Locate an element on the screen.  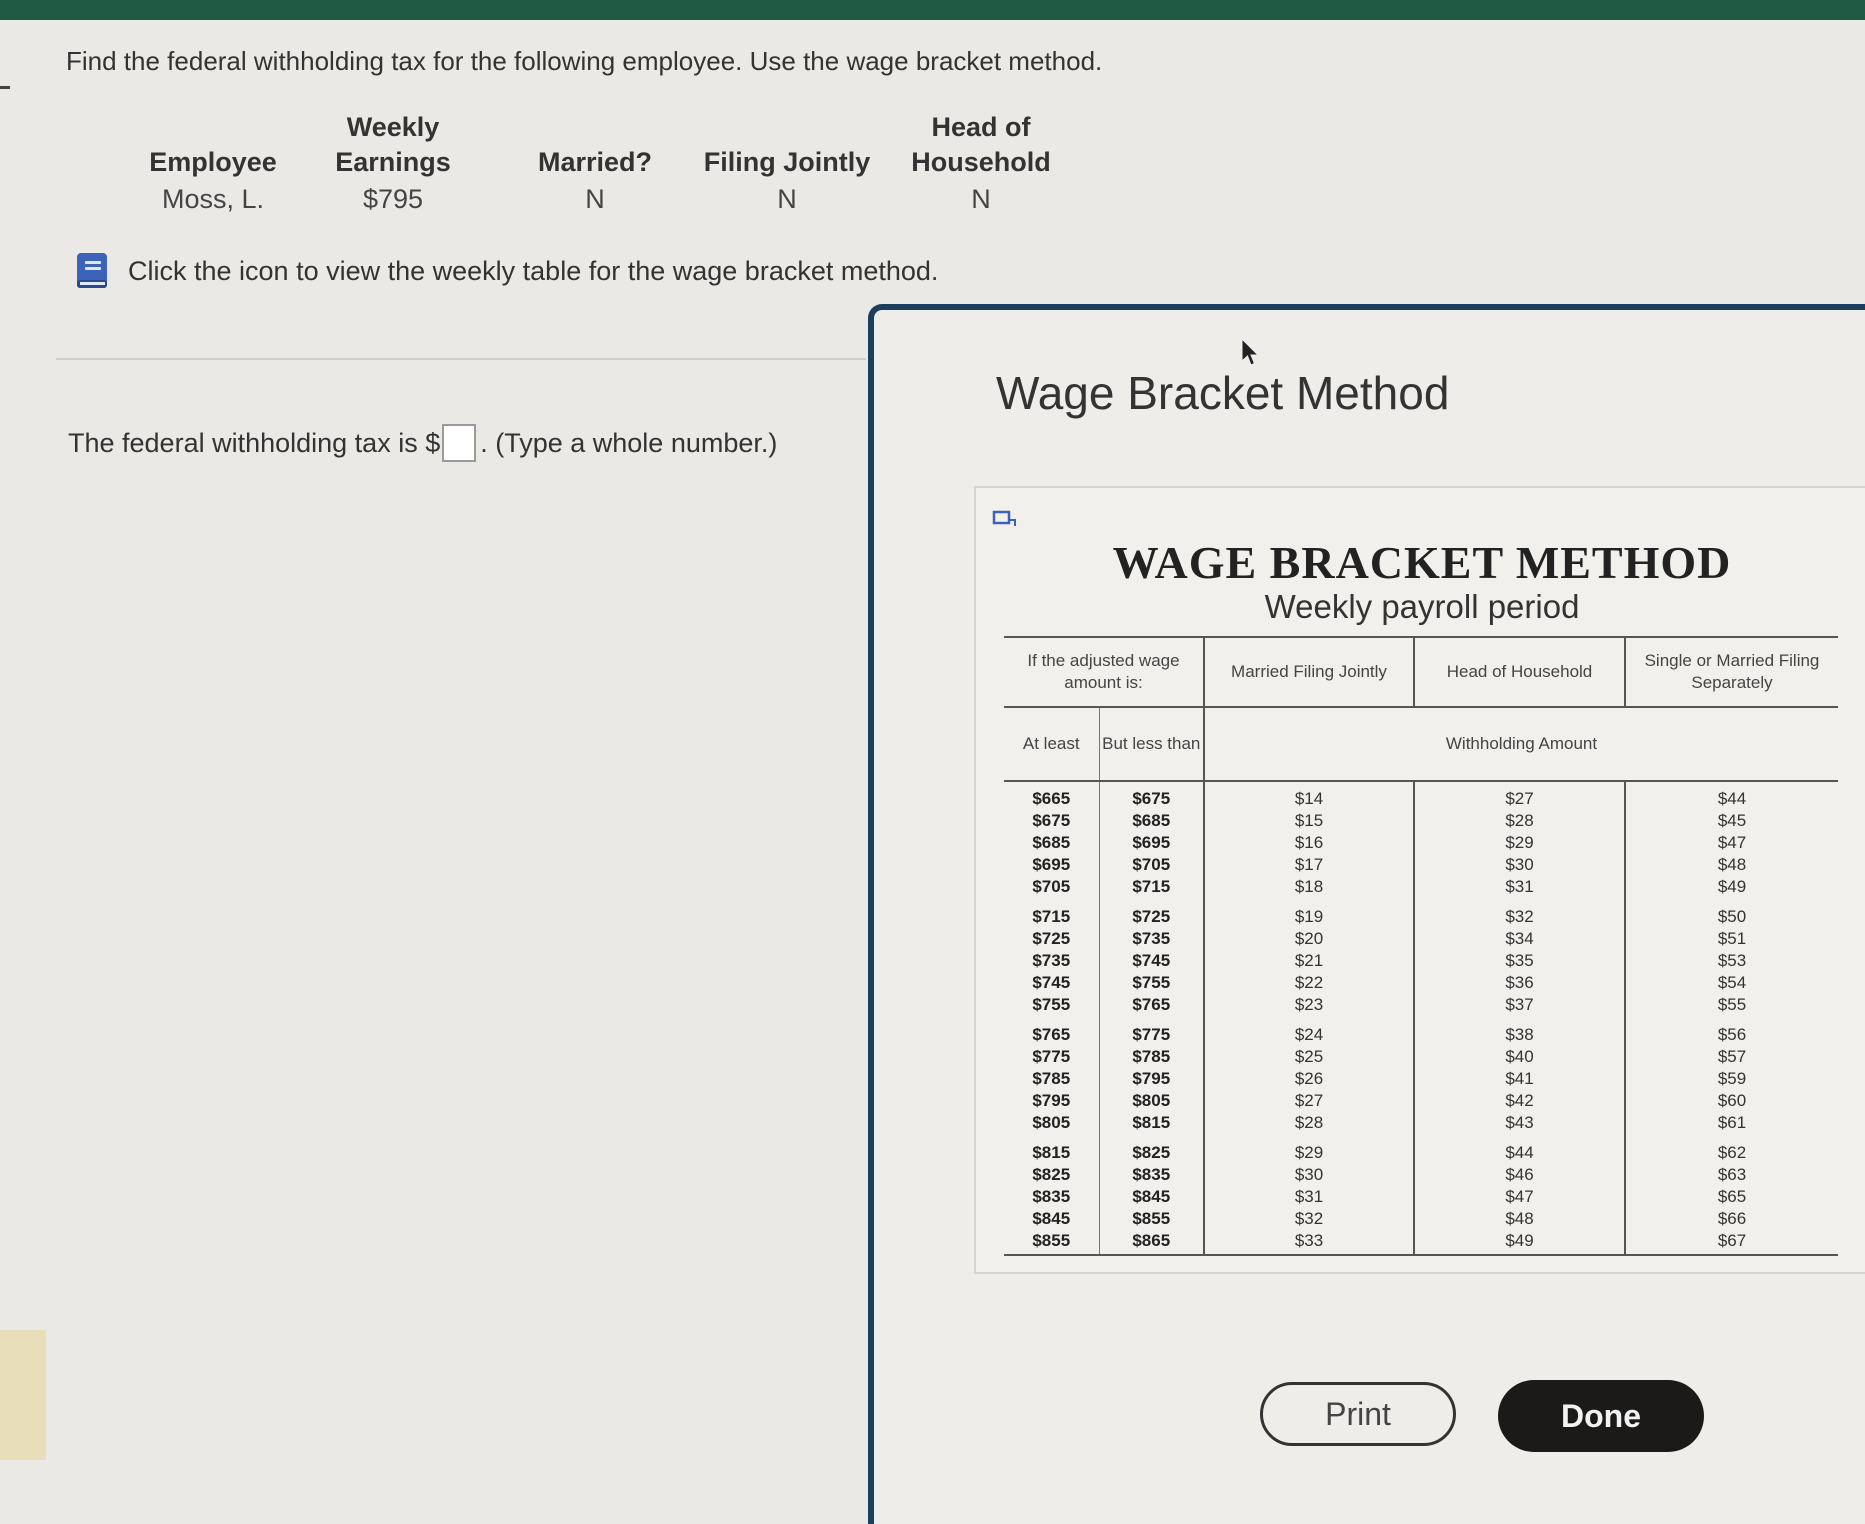
married-jointly-cell: $14 is located at coordinates (1308, 795).